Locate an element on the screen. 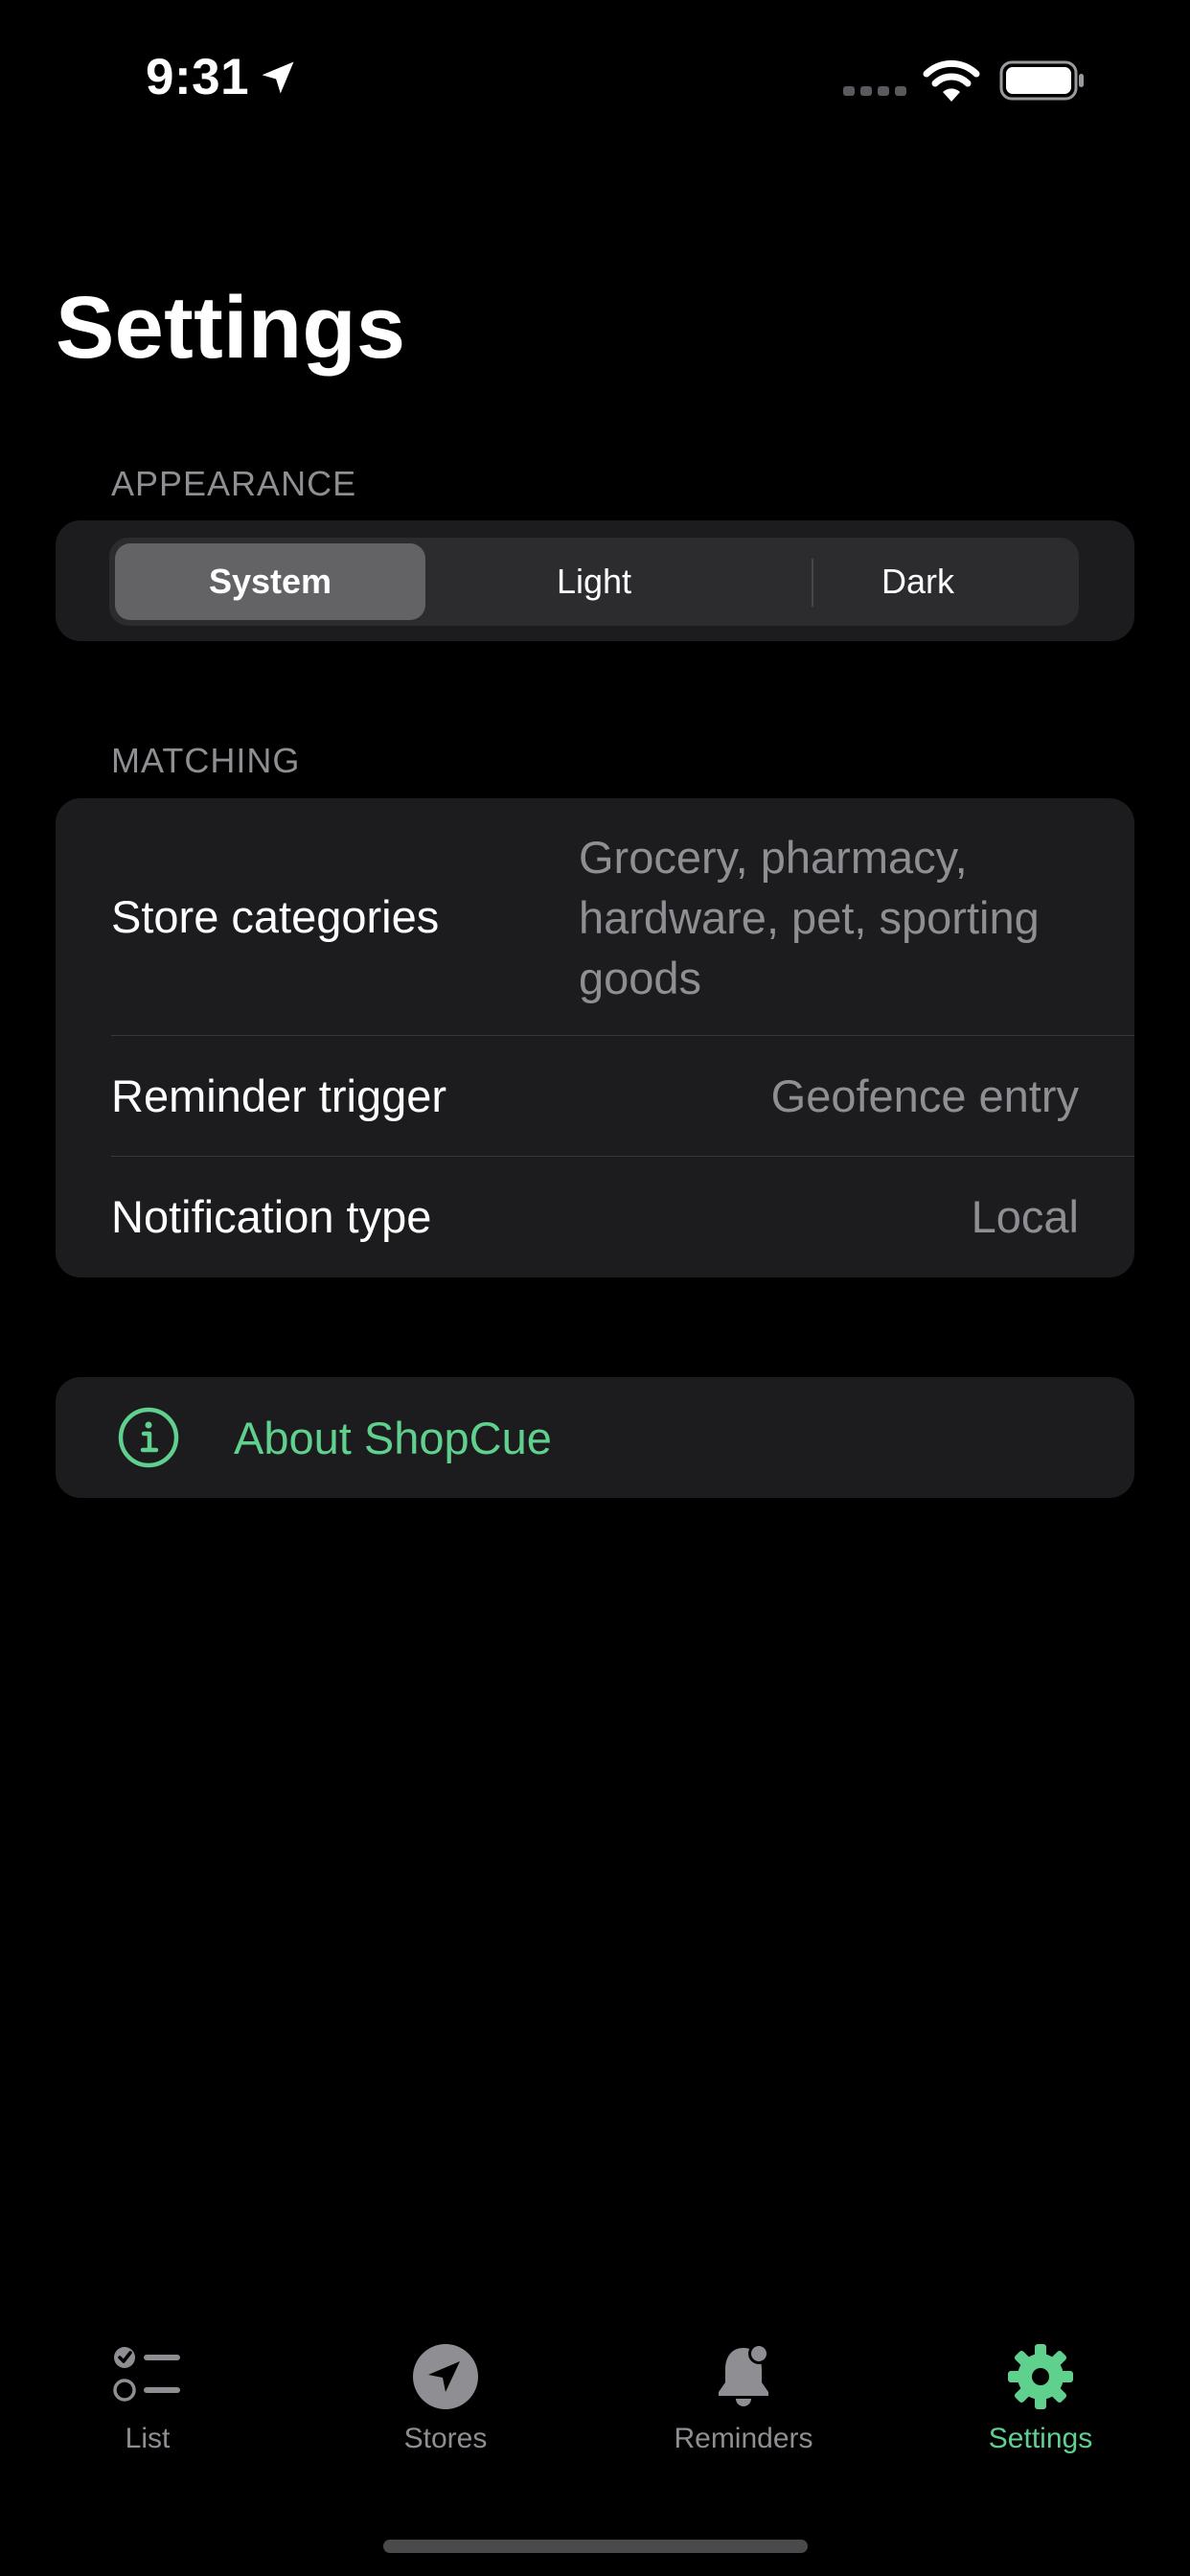  page-title: Settings is located at coordinates (231, 328).